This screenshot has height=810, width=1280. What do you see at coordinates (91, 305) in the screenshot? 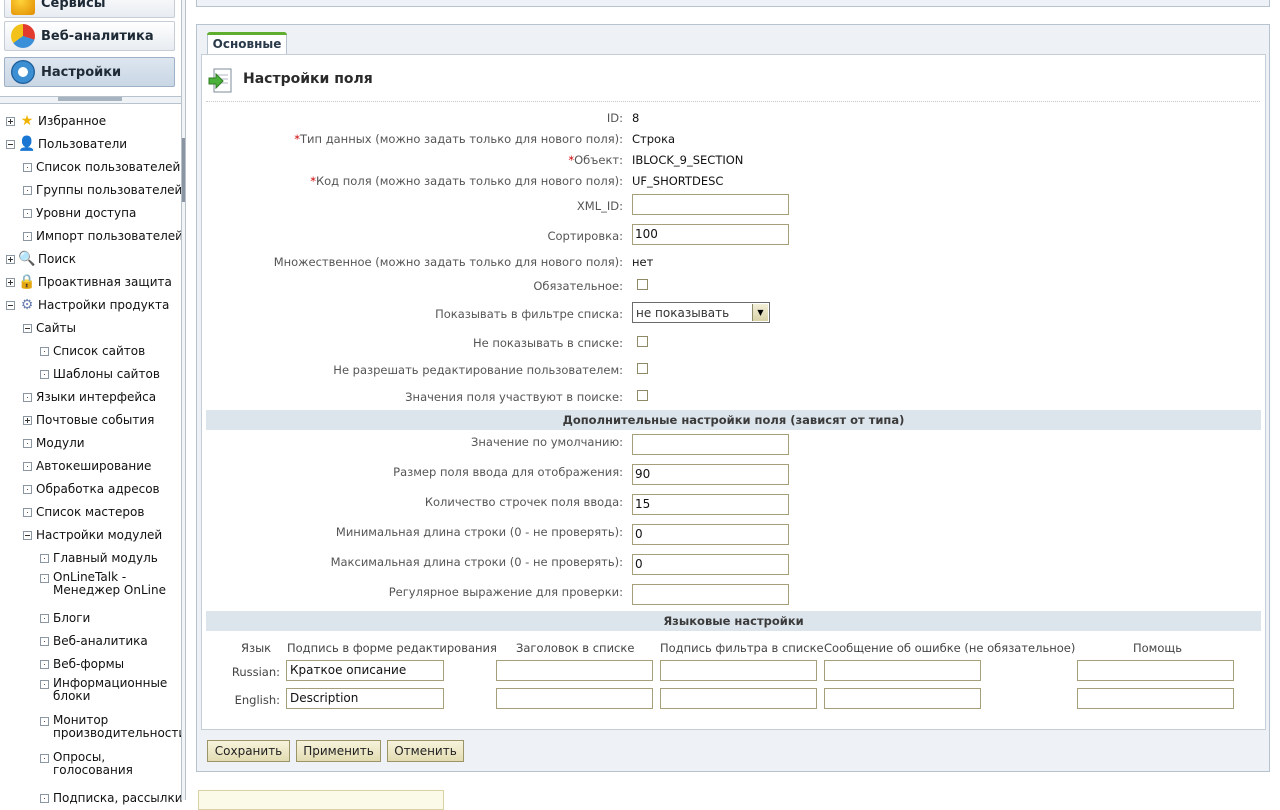
I see `menu-item: ⚙ Настройки продукта` at bounding box center [91, 305].